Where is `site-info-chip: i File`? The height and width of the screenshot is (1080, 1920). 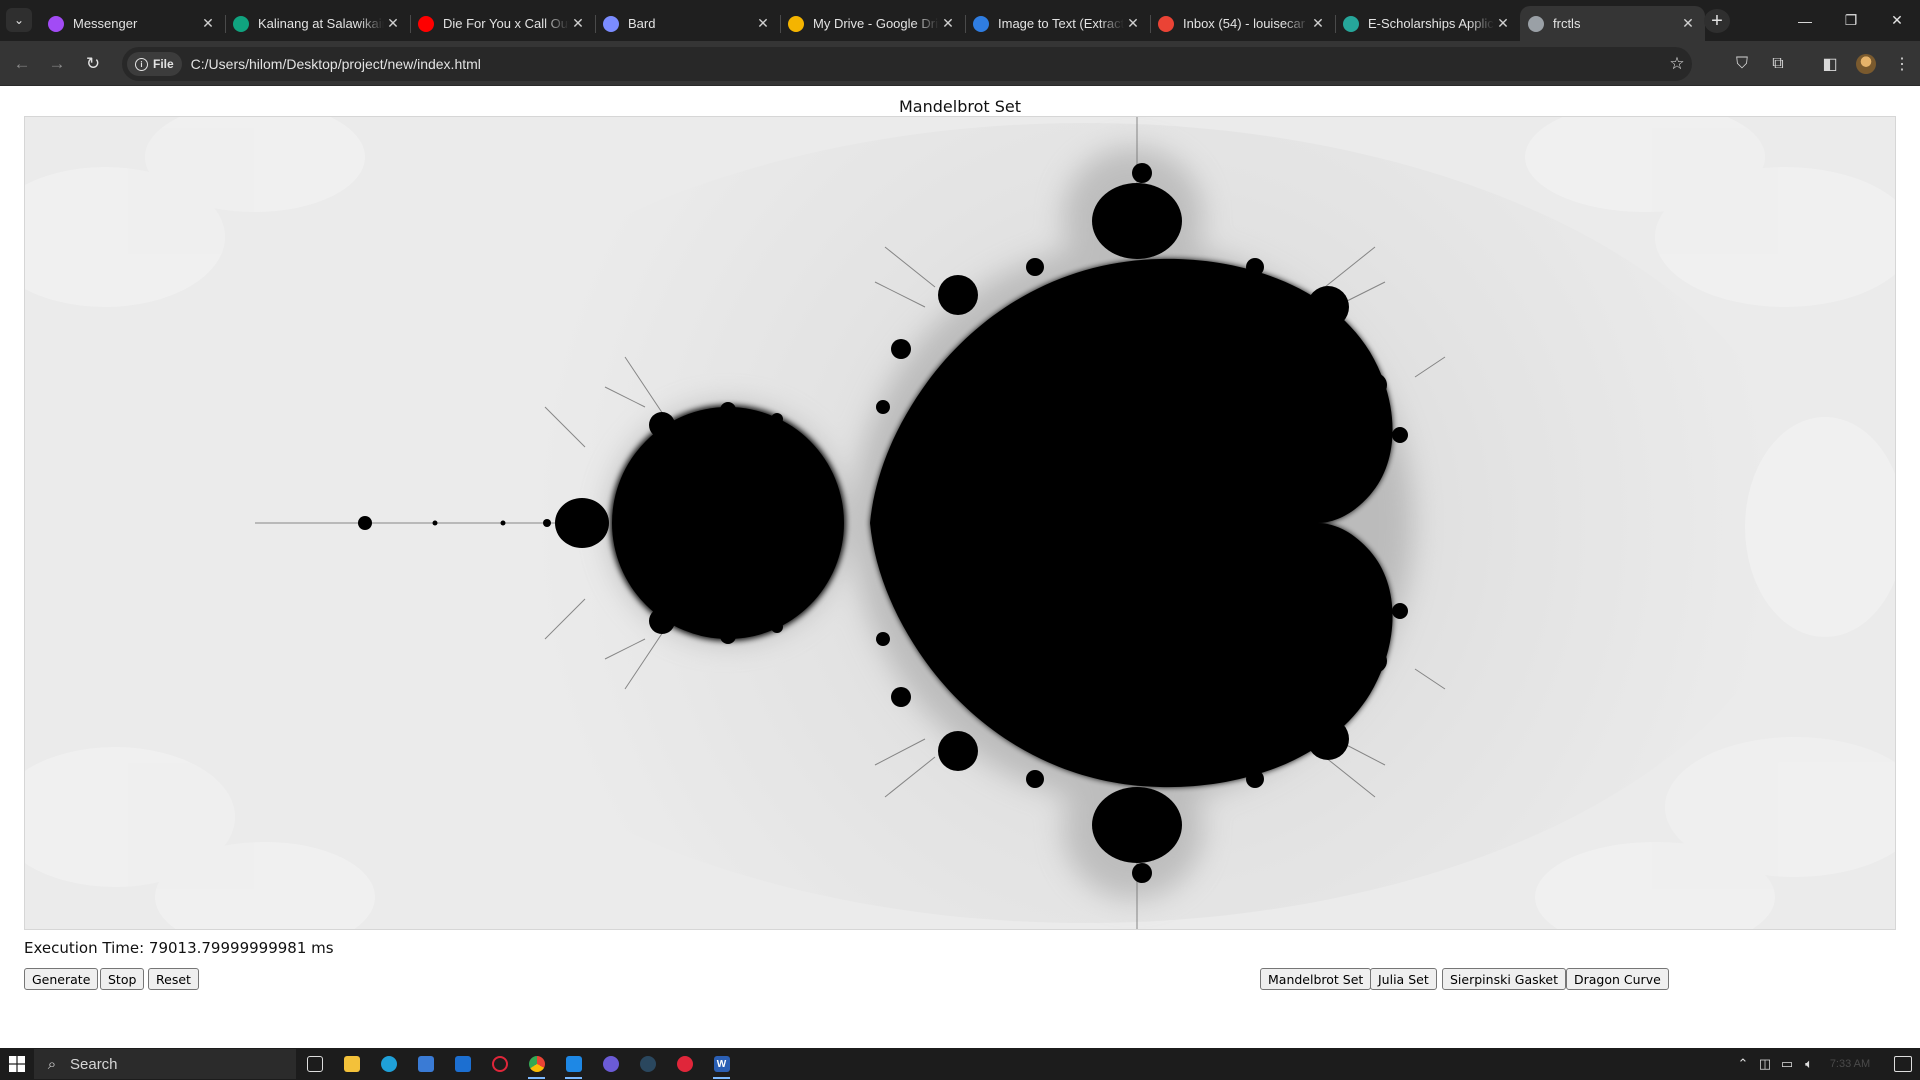
site-info-chip: i File is located at coordinates (154, 64).